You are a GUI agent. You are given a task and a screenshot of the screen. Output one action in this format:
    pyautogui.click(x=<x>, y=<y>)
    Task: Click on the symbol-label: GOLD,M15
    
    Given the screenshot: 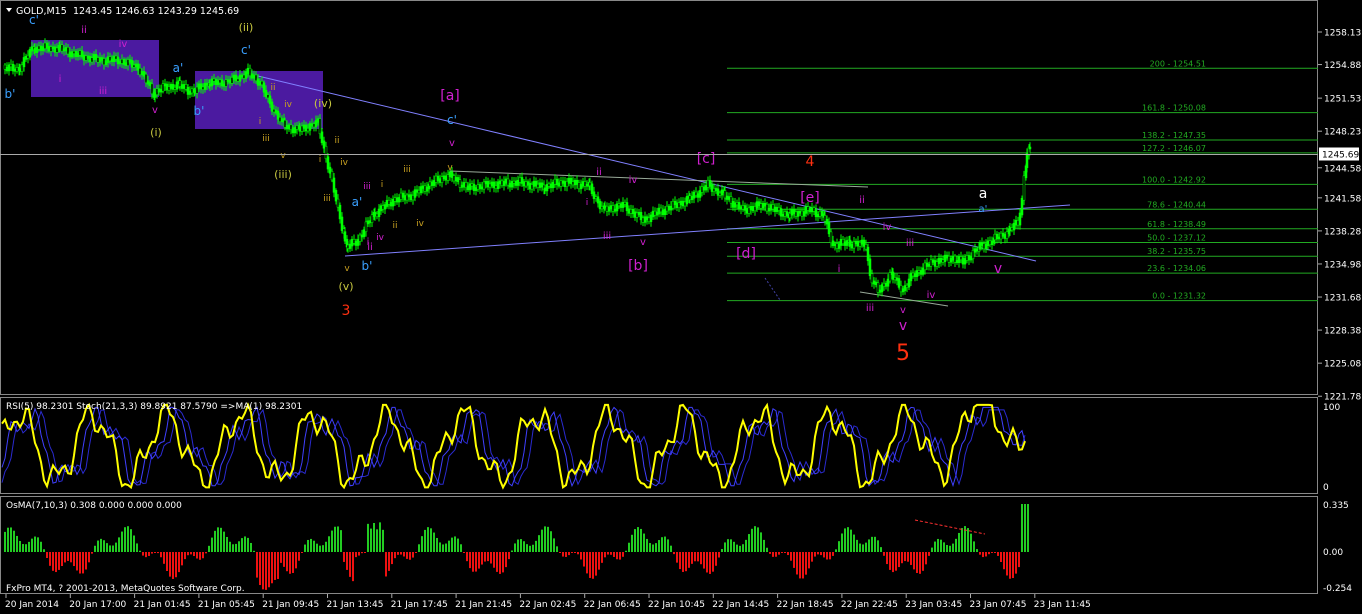 What is the action you would take?
    pyautogui.click(x=41, y=11)
    